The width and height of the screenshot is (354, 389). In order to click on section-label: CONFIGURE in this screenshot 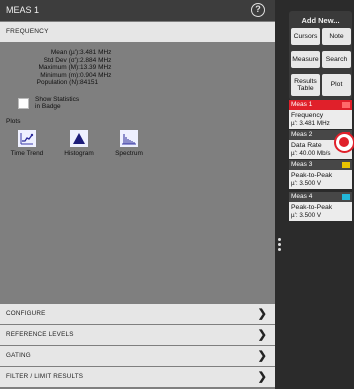, I will do `click(26, 313)`.